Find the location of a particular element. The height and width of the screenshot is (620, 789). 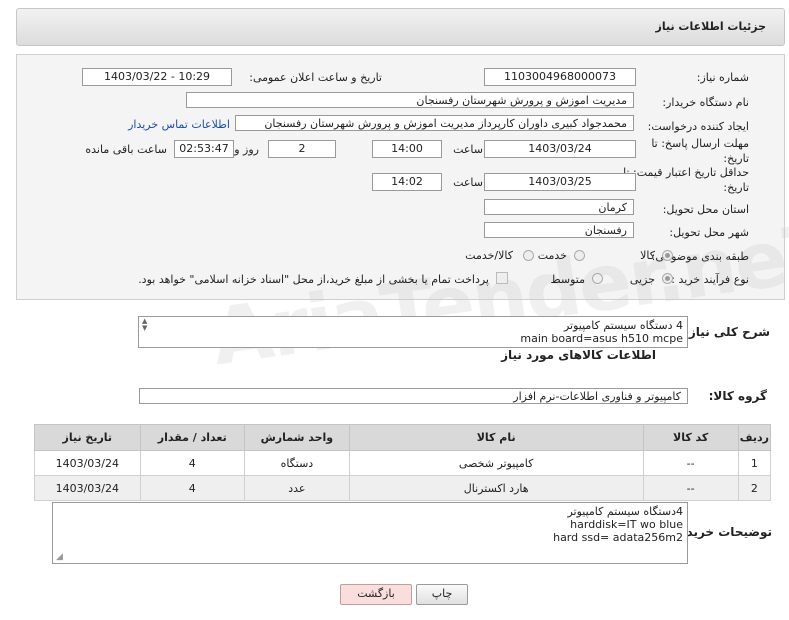

buyer-notes-line-2: harddisk=IT wo blue is located at coordinates (626, 524).